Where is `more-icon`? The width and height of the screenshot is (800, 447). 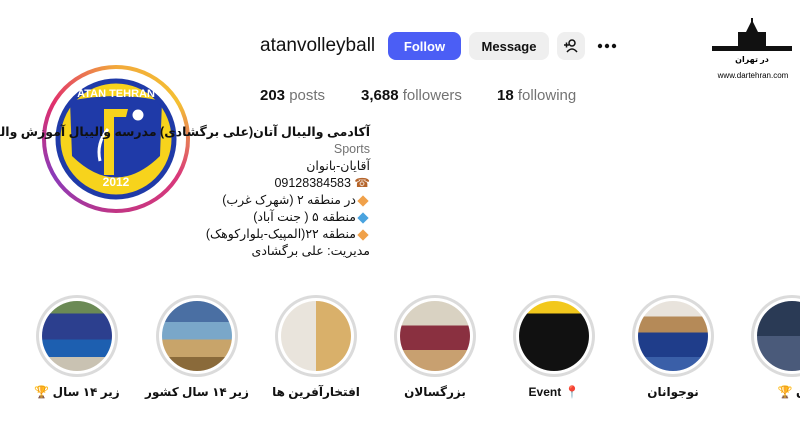
more-icon is located at coordinates (607, 46).